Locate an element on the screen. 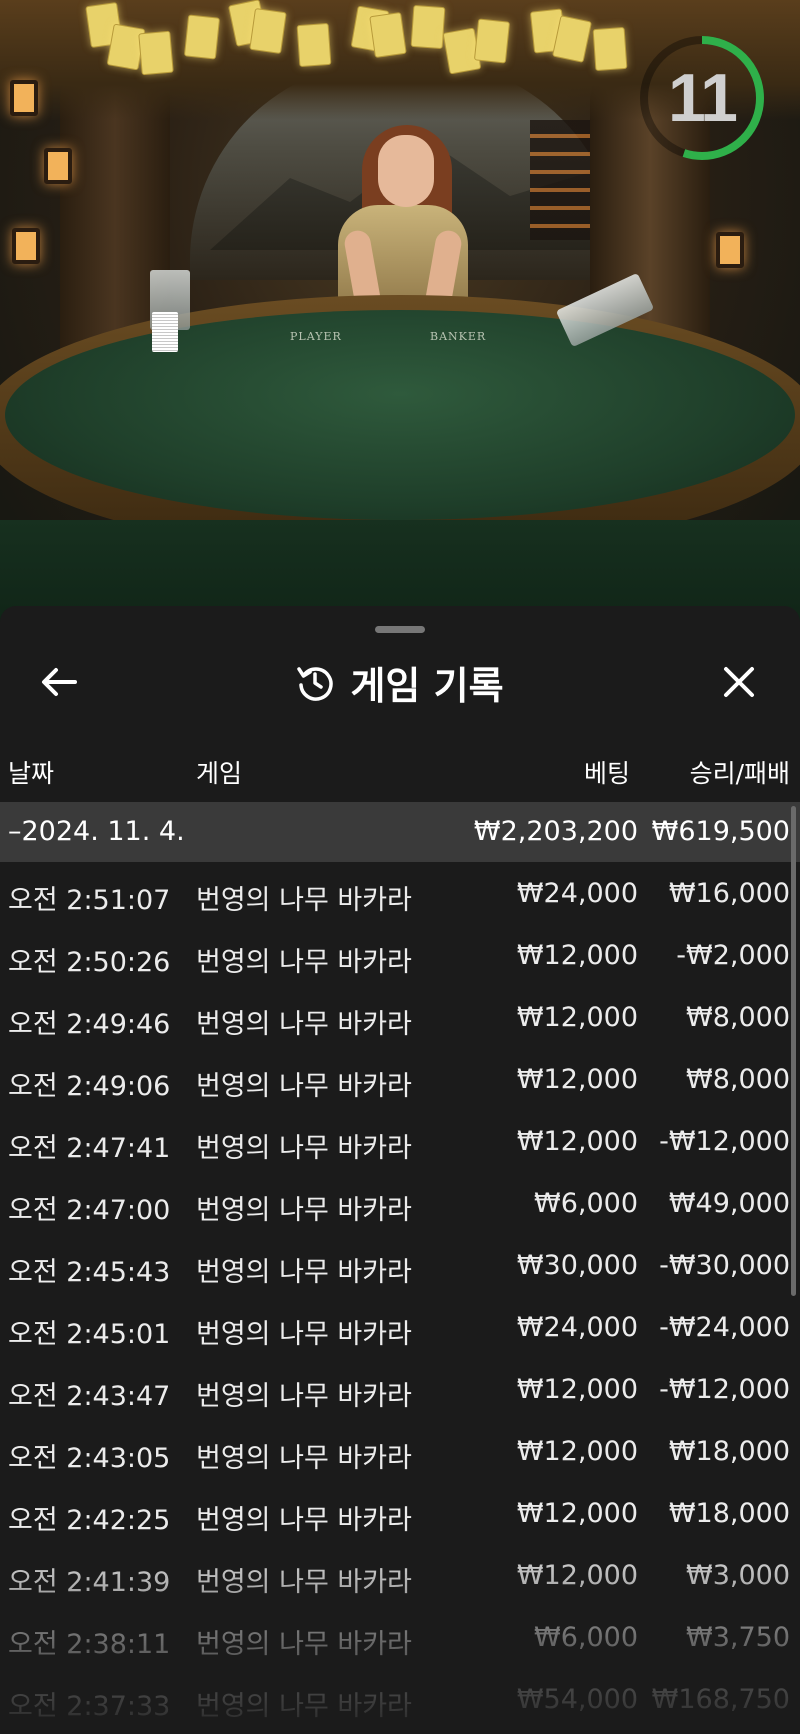  row-time: 오전 2:43:05 is located at coordinates (89, 1458).